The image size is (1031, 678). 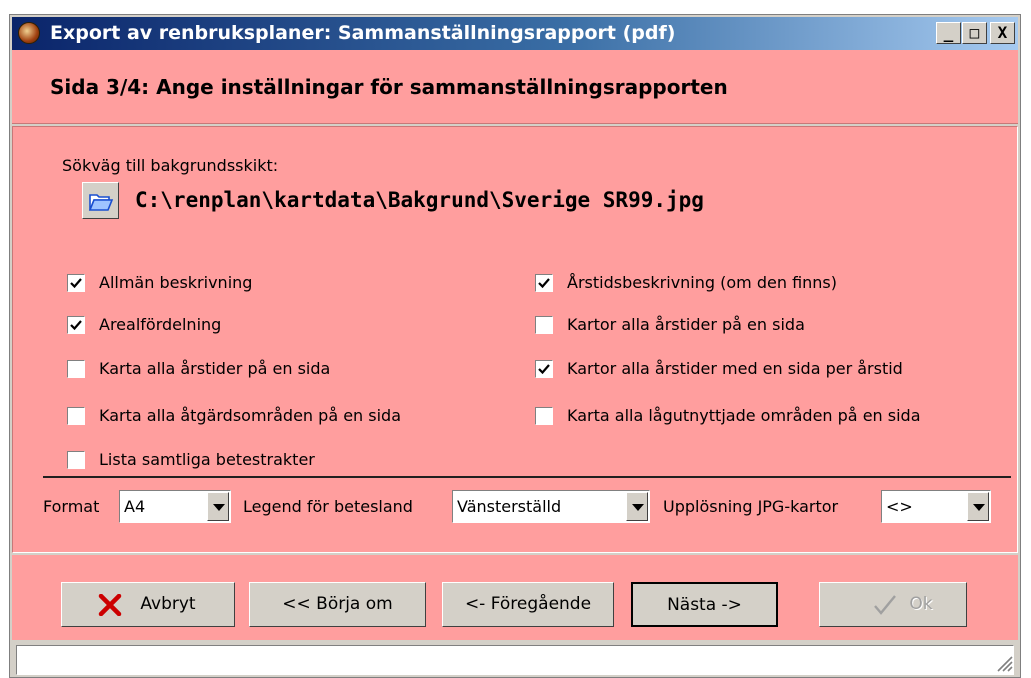 What do you see at coordinates (899, 506) in the screenshot?
I see `resolution-value: <>` at bounding box center [899, 506].